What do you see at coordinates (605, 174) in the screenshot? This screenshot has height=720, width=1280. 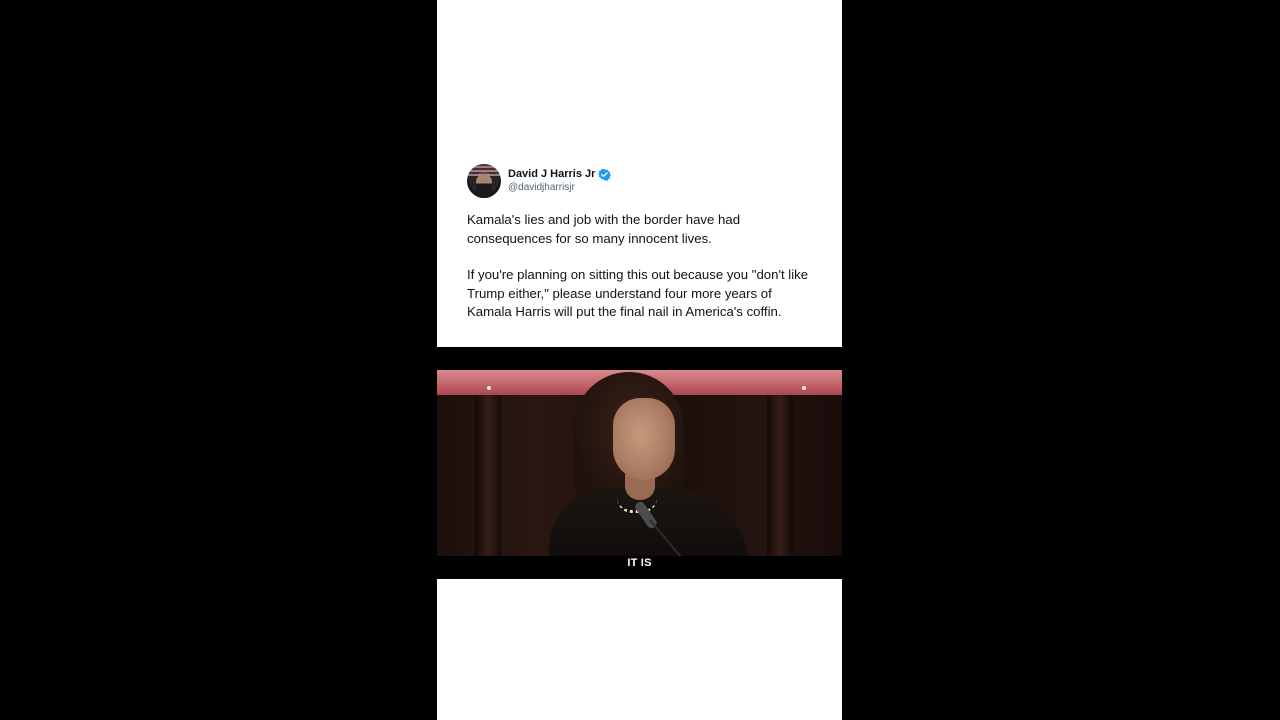 I see `verified-badge-icon` at bounding box center [605, 174].